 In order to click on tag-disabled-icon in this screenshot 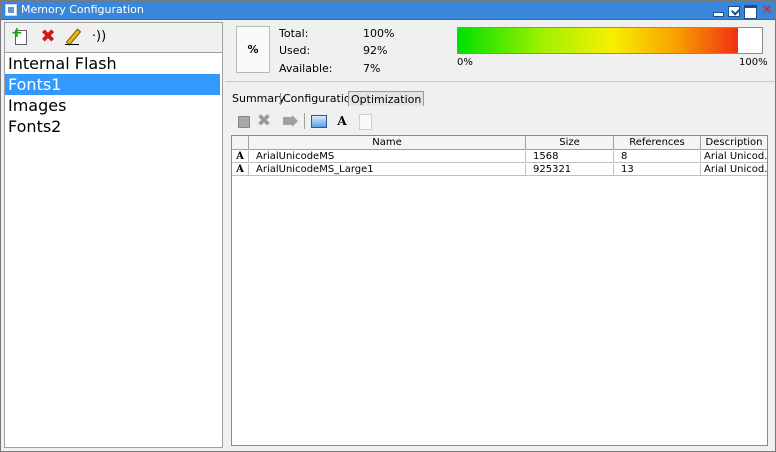, I will do `click(290, 121)`.